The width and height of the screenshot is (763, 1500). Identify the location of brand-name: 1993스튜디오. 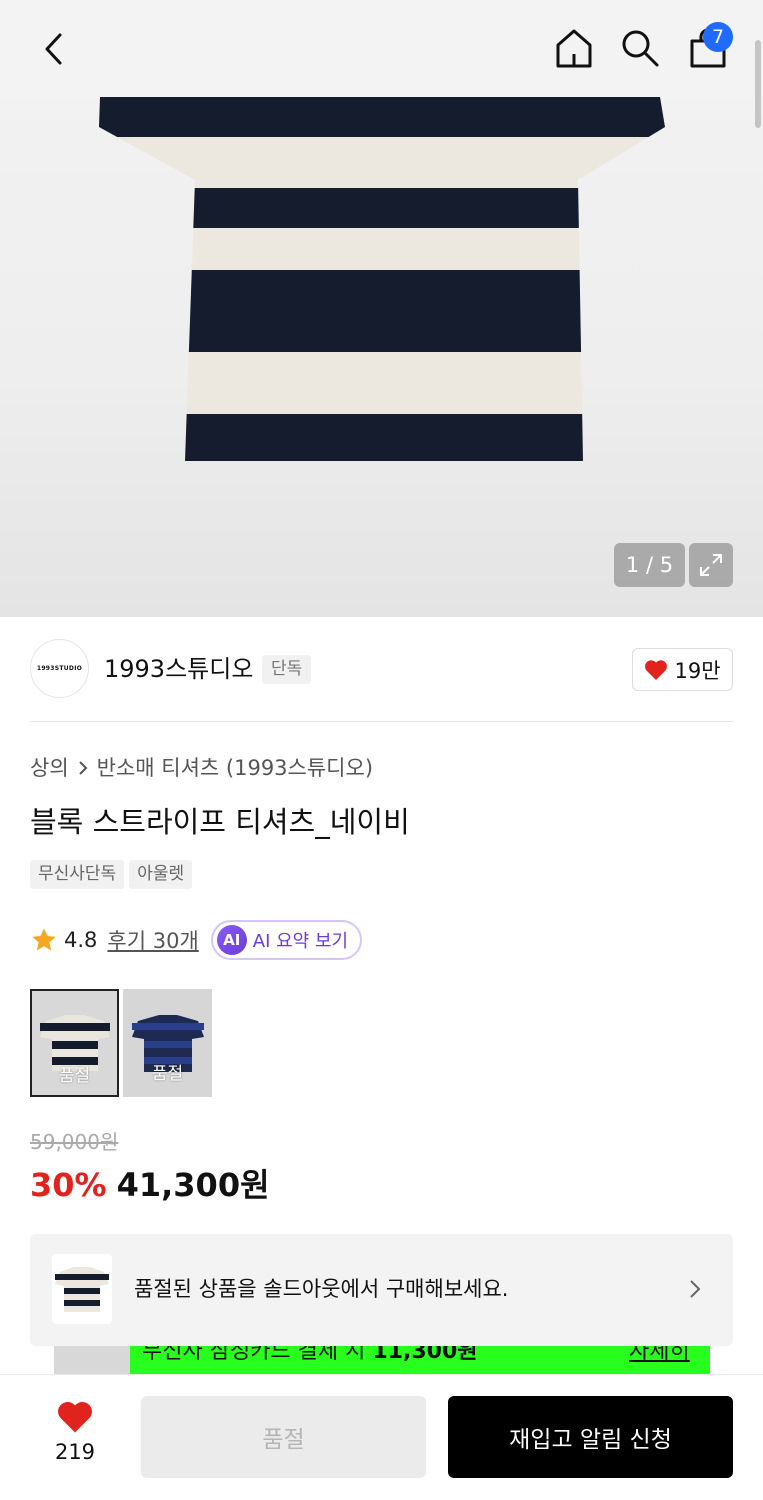
(178, 669).